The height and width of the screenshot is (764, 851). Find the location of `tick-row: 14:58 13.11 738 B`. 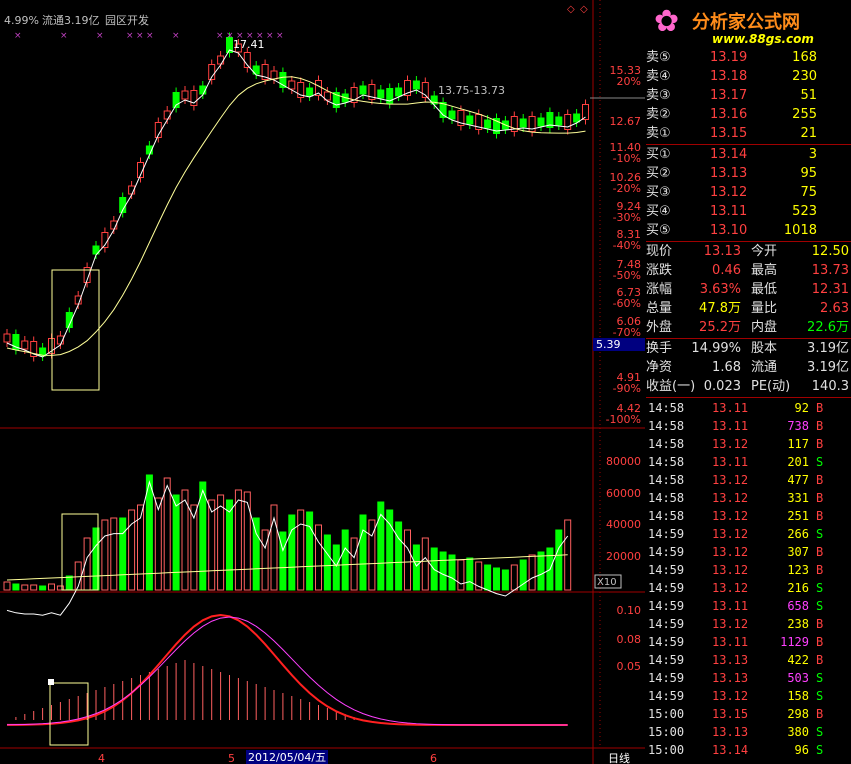

tick-row: 14:58 13.11 738 B is located at coordinates (748, 426).